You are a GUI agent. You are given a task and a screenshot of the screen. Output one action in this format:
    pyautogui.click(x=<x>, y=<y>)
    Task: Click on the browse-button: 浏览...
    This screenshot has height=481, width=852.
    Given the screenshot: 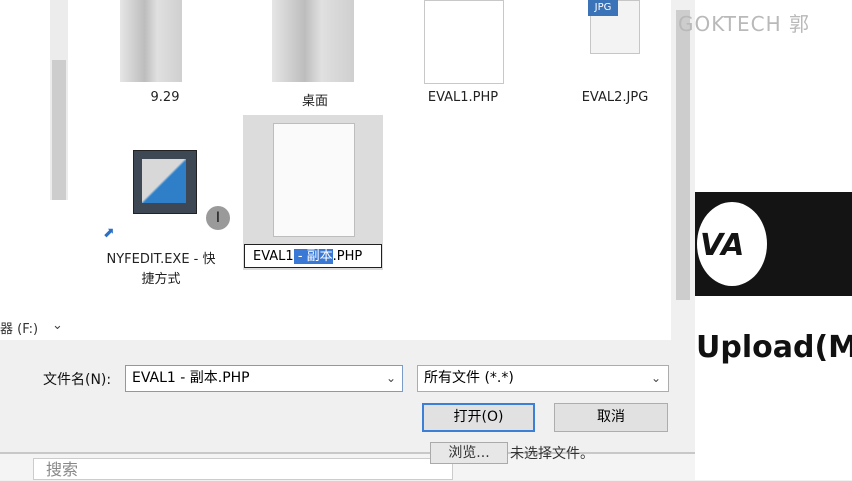 What is the action you would take?
    pyautogui.click(x=469, y=453)
    